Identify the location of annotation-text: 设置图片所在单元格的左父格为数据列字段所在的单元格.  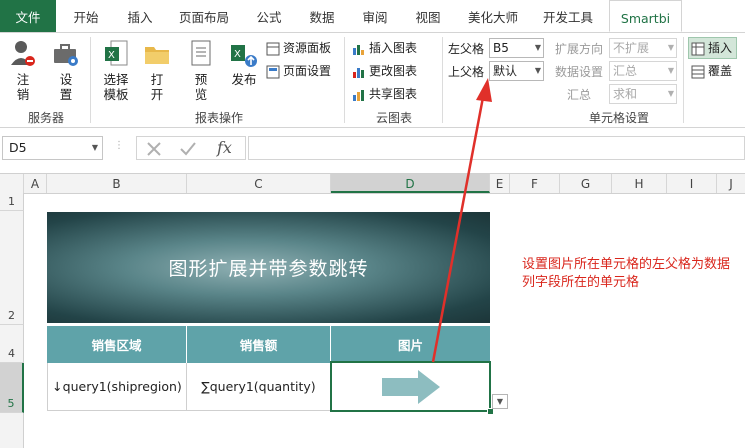
(626, 273).